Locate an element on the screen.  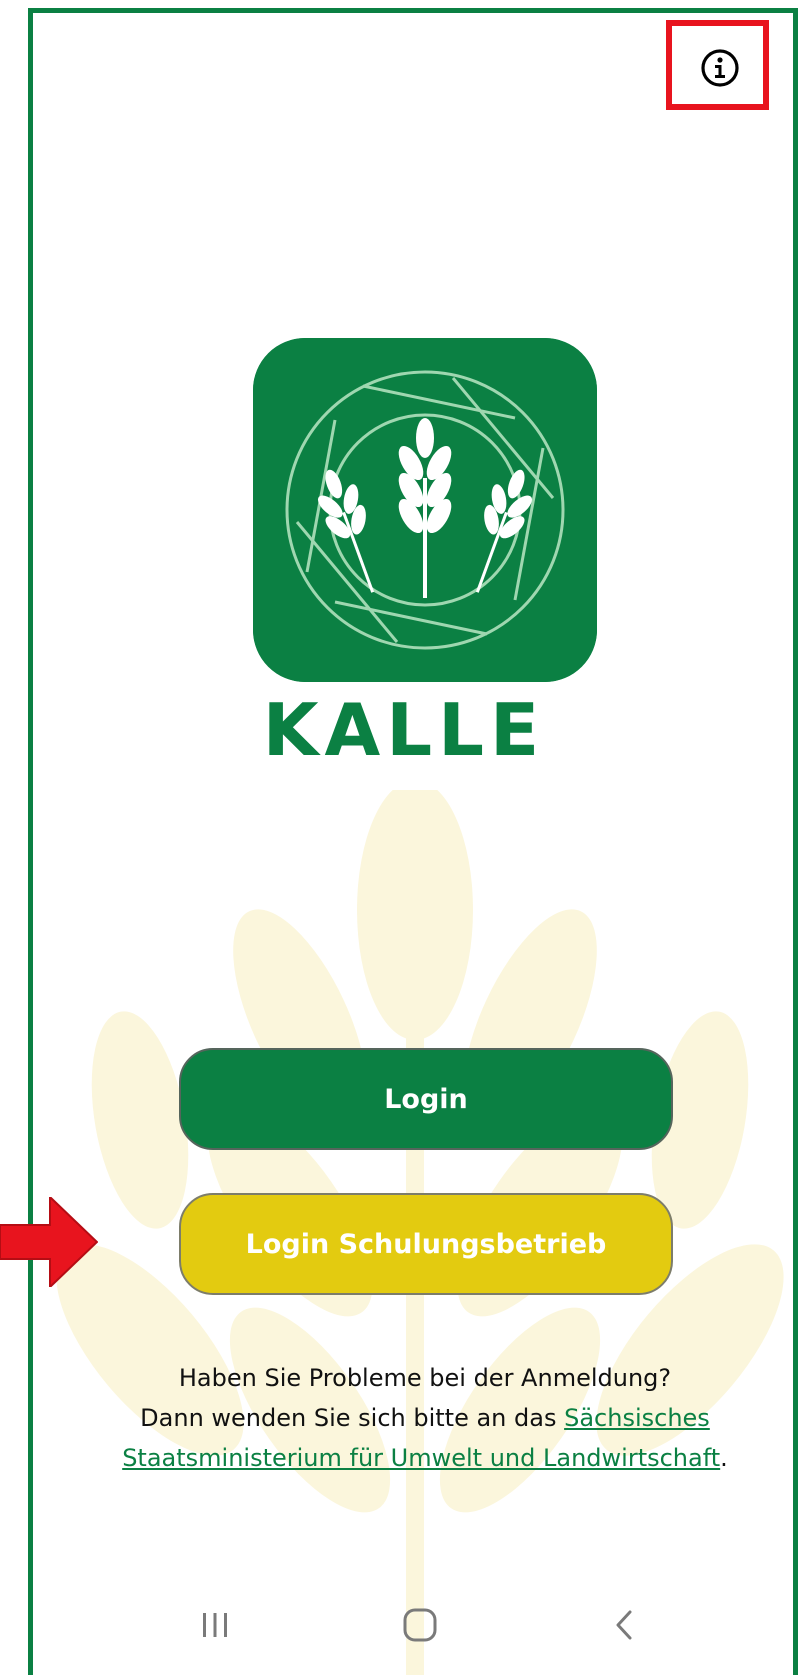
help-line-2-prefix: Dann wenden Sie sich bitte an das is located at coordinates (352, 1418).